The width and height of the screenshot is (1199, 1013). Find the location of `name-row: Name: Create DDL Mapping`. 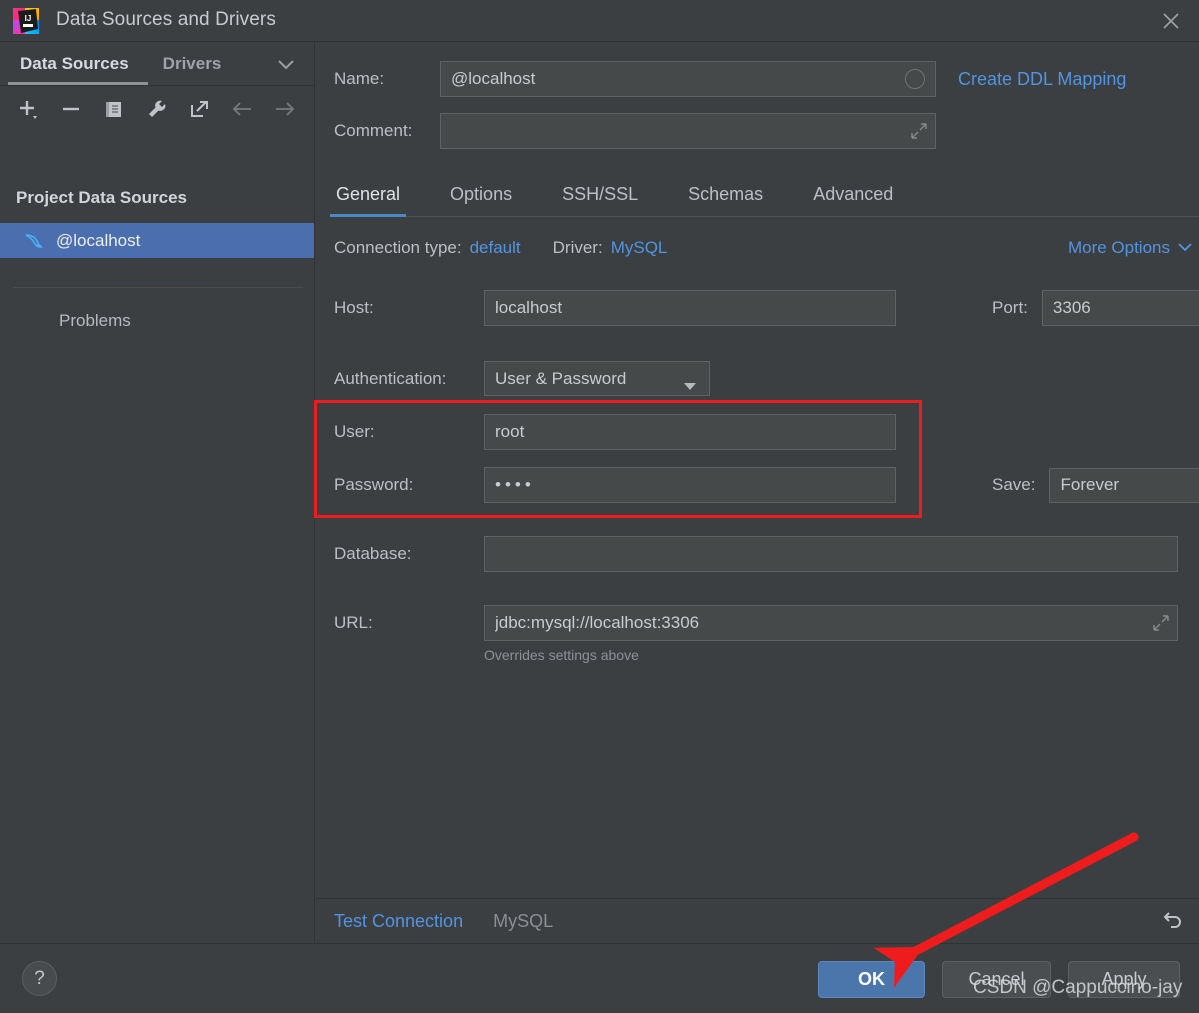

name-row: Name: Create DDL Mapping is located at coordinates (730, 79).